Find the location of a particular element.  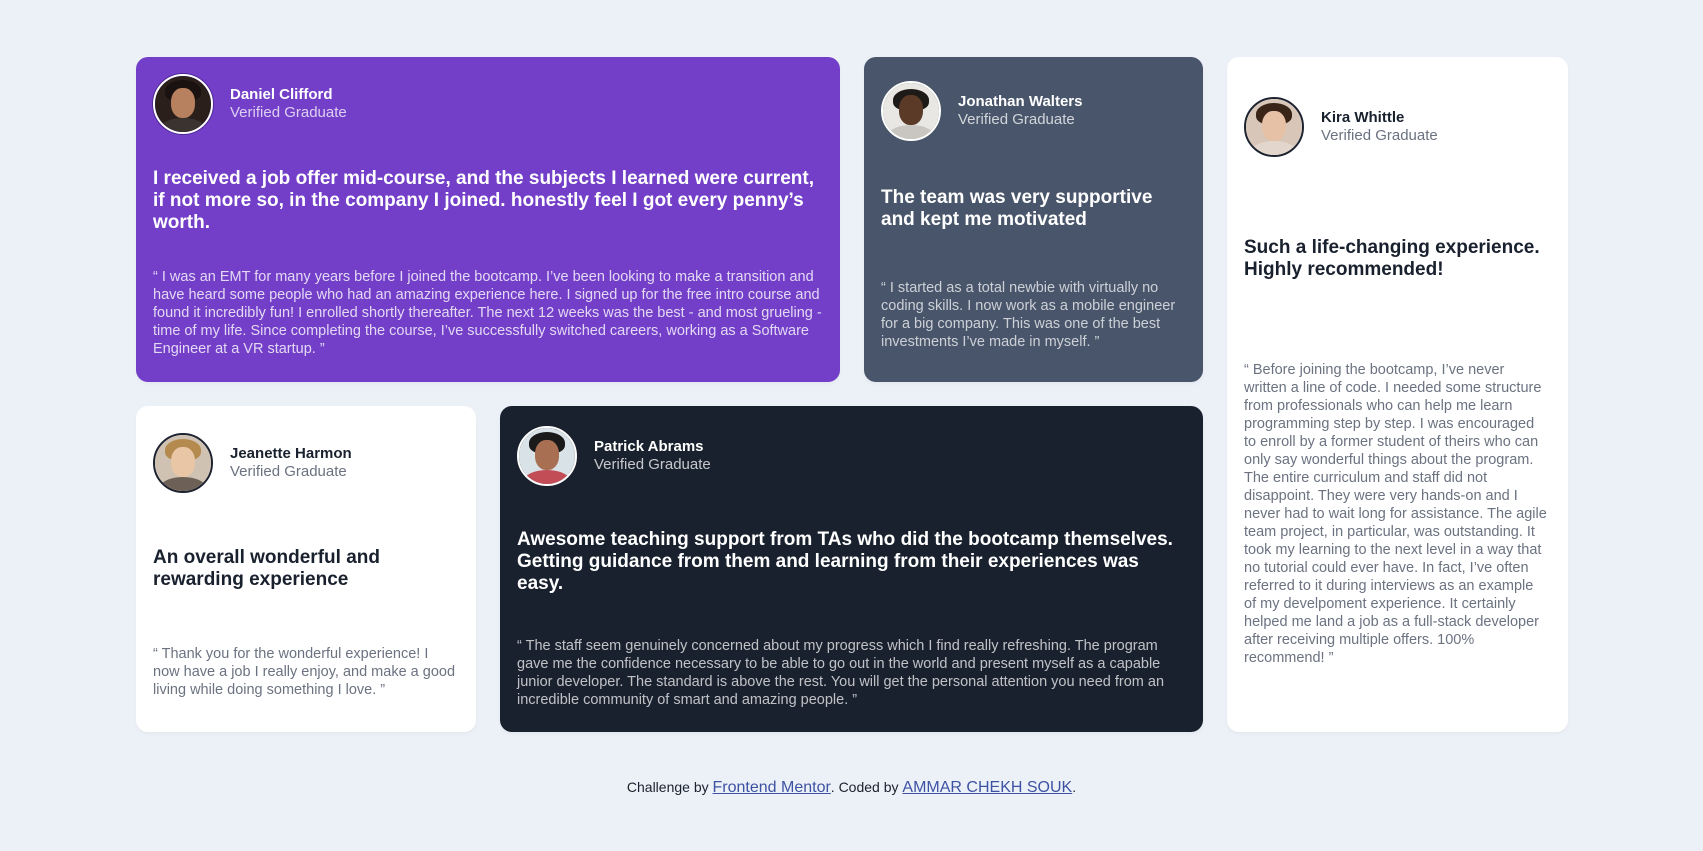

person-header: Kira Whittle Verified Graduate is located at coordinates (1397, 127).